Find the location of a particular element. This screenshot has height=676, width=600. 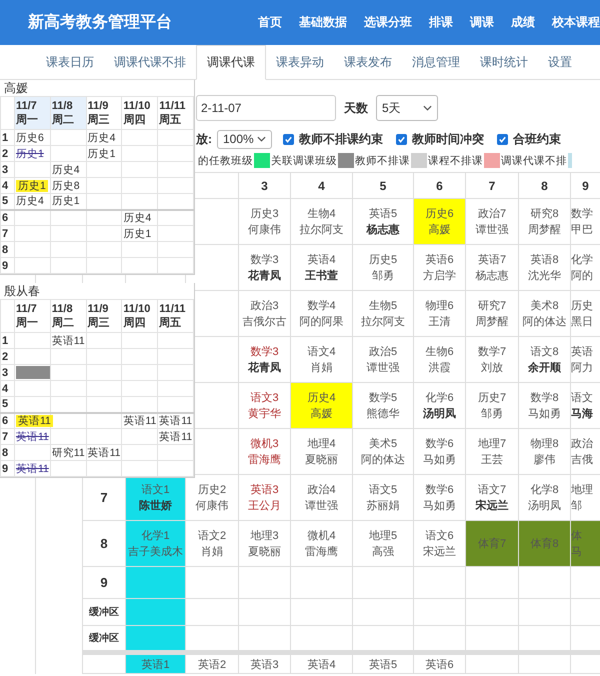

timetable-cell: 英语3 王公月 is located at coordinates (264, 497).